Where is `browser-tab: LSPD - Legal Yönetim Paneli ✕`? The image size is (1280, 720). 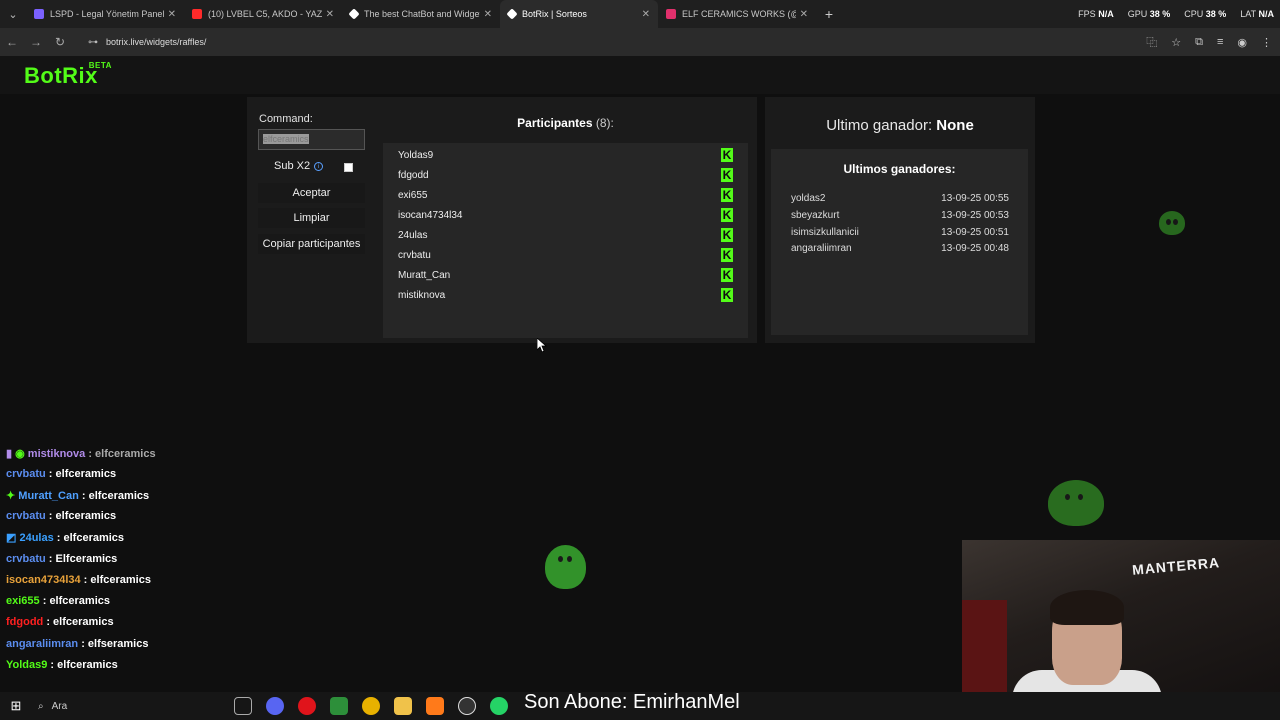 browser-tab: LSPD - Legal Yönetim Paneli ✕ is located at coordinates (105, 14).